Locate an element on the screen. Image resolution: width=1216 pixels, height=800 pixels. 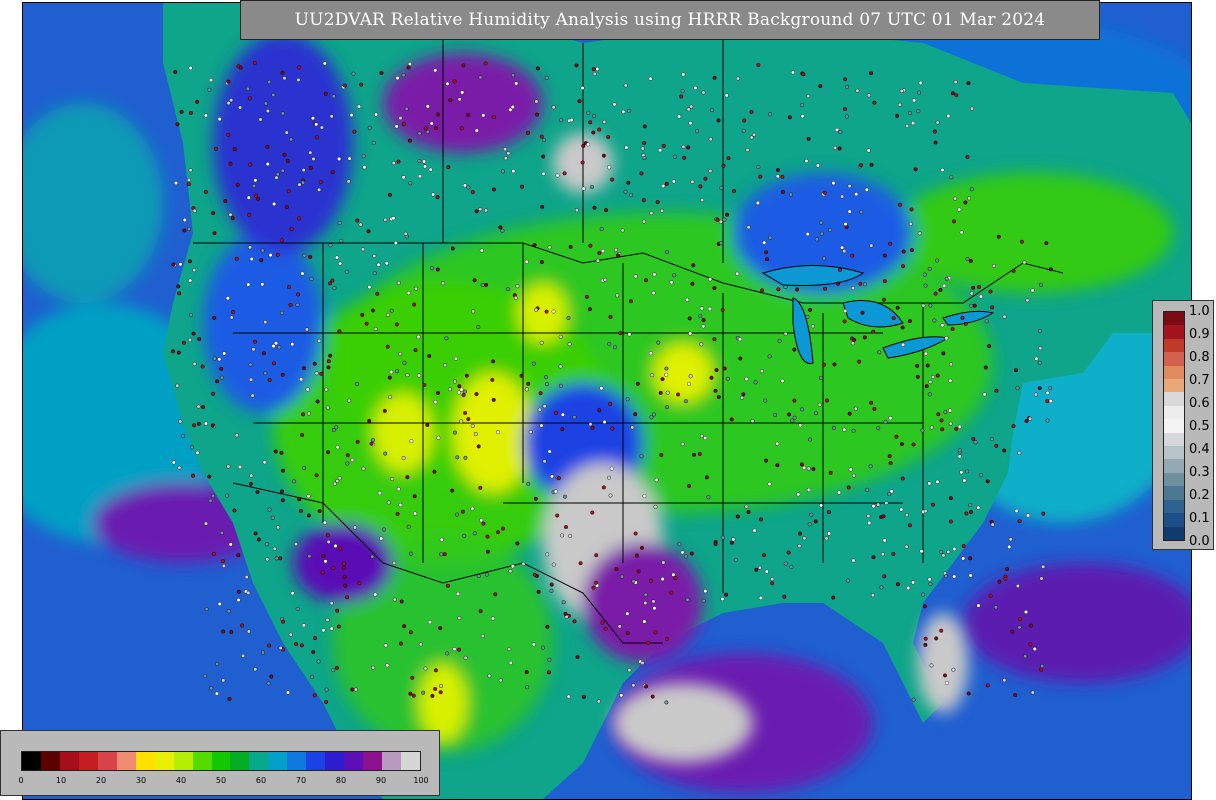
obs-colorbar-tick: 0.5 is located at coordinates (1199, 426).